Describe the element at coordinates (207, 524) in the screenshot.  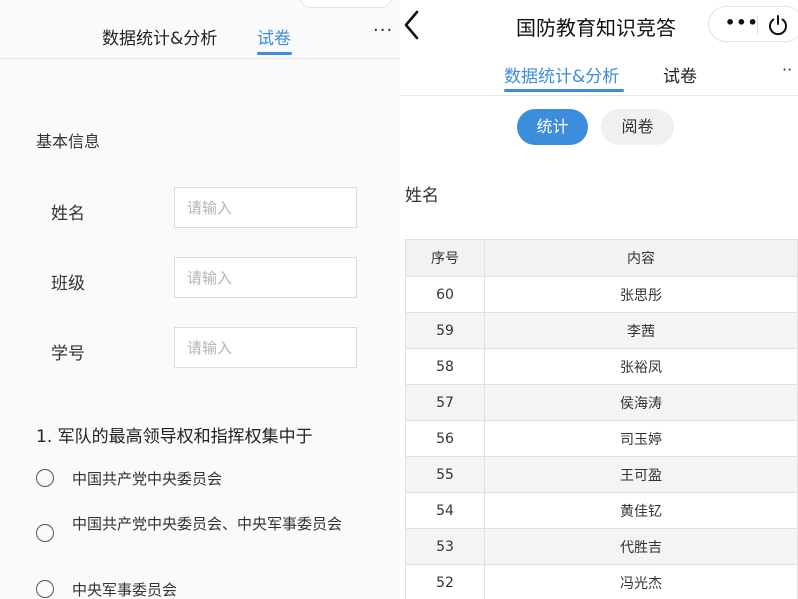
I see `option-label: 中国共产党中央委员会、中央军事委员会` at that location.